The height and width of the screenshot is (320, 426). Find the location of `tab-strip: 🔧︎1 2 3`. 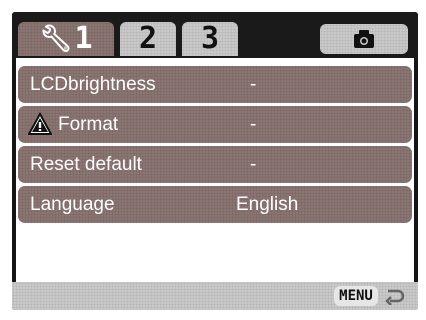

tab-strip: 🔧︎1 2 3 is located at coordinates (215, 36).